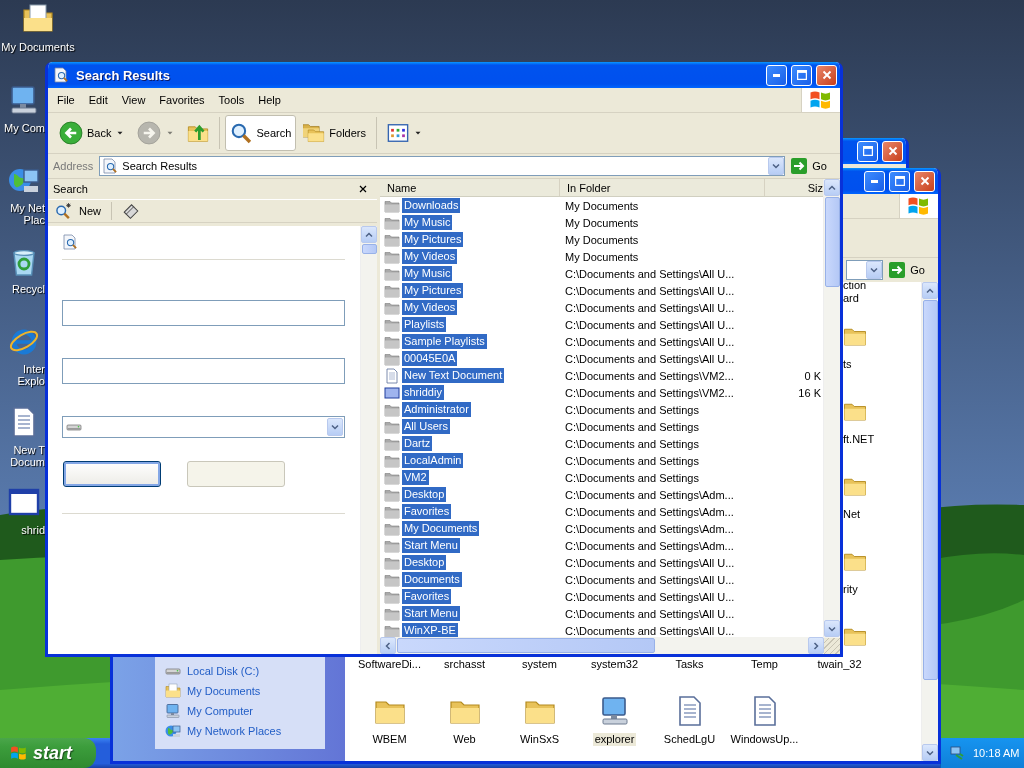 Image resolution: width=1024 pixels, height=768 pixels. I want to click on file-name: My Documents, so click(441, 528).